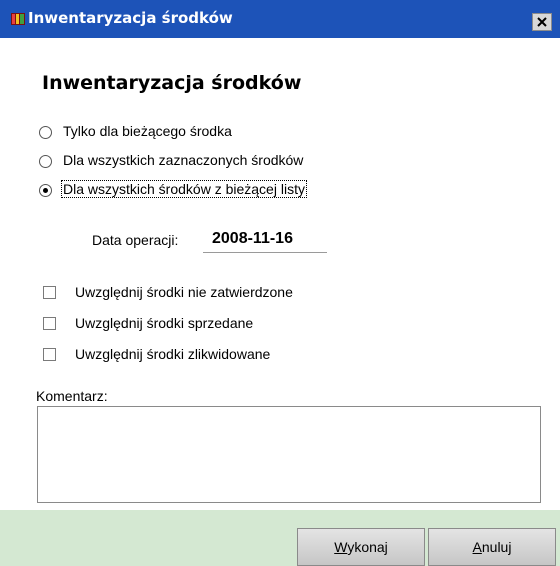  I want to click on cancel-button: Anuluj, so click(492, 547).